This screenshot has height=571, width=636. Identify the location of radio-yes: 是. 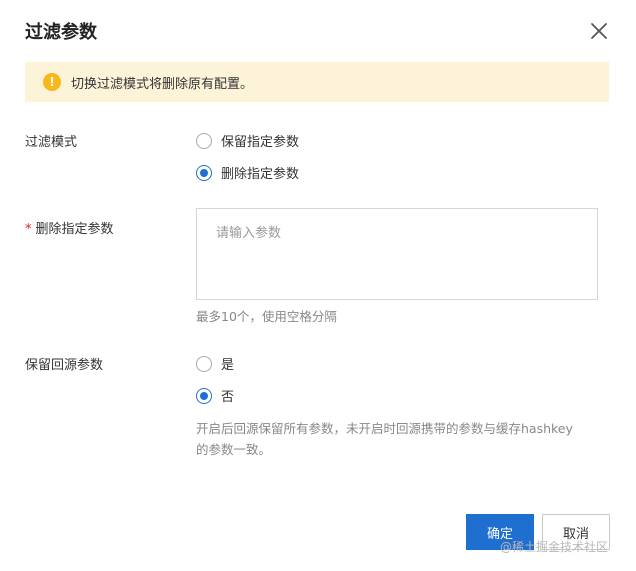
(215, 363).